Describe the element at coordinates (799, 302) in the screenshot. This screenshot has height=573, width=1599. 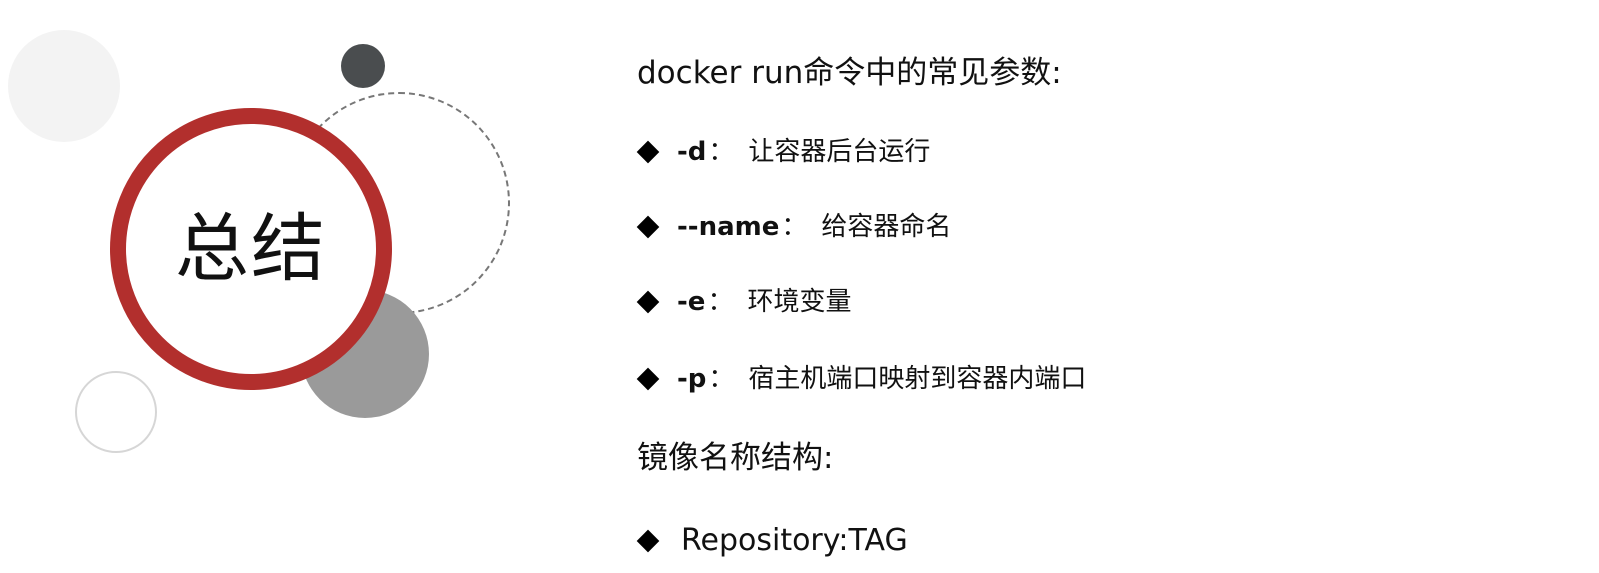
I see `param-description: 环境变量` at that location.